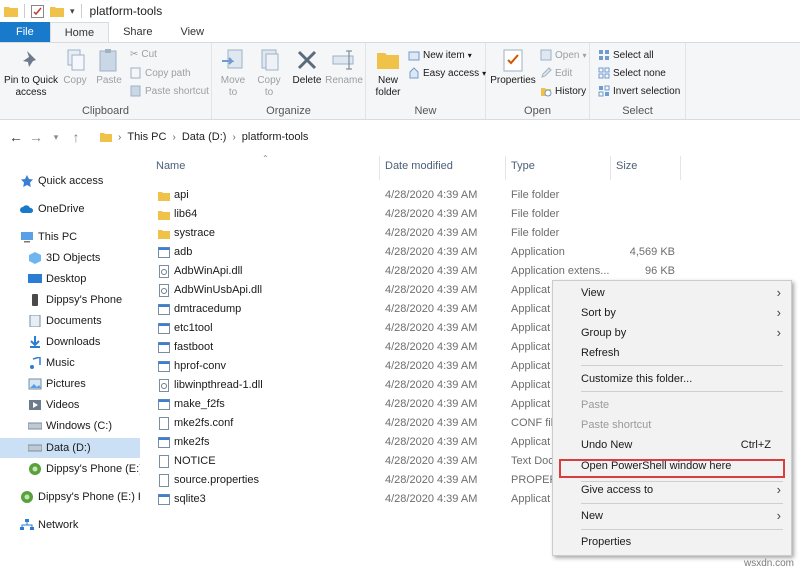 Image resolution: width=800 pixels, height=571 pixels. I want to click on copy-path-button: Copy path, so click(160, 73).